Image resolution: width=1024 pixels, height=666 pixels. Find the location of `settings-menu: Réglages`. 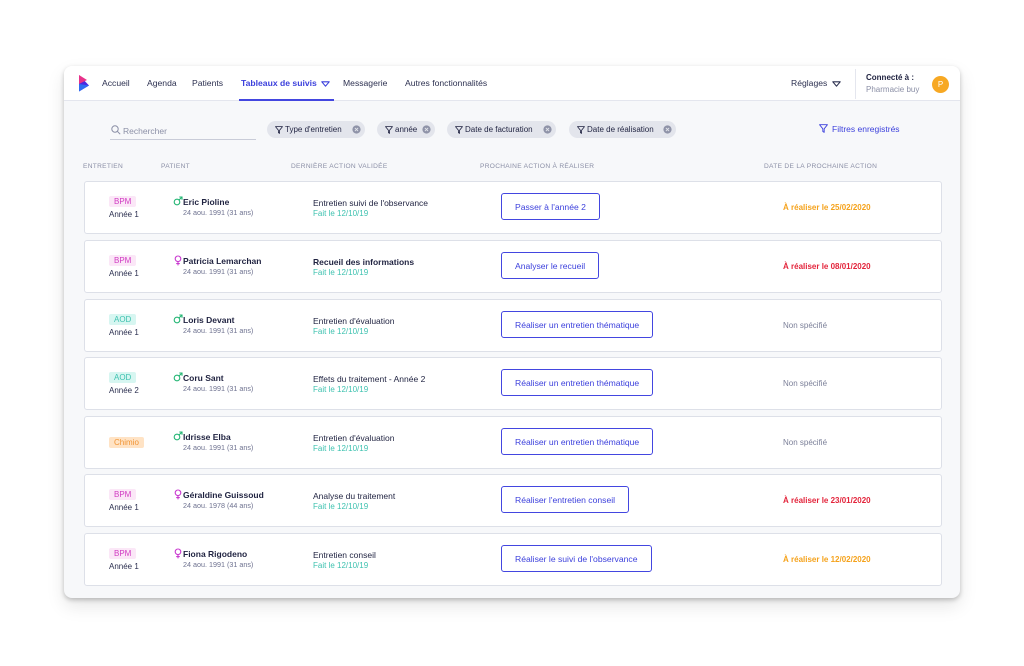

settings-menu: Réglages is located at coordinates (816, 83).